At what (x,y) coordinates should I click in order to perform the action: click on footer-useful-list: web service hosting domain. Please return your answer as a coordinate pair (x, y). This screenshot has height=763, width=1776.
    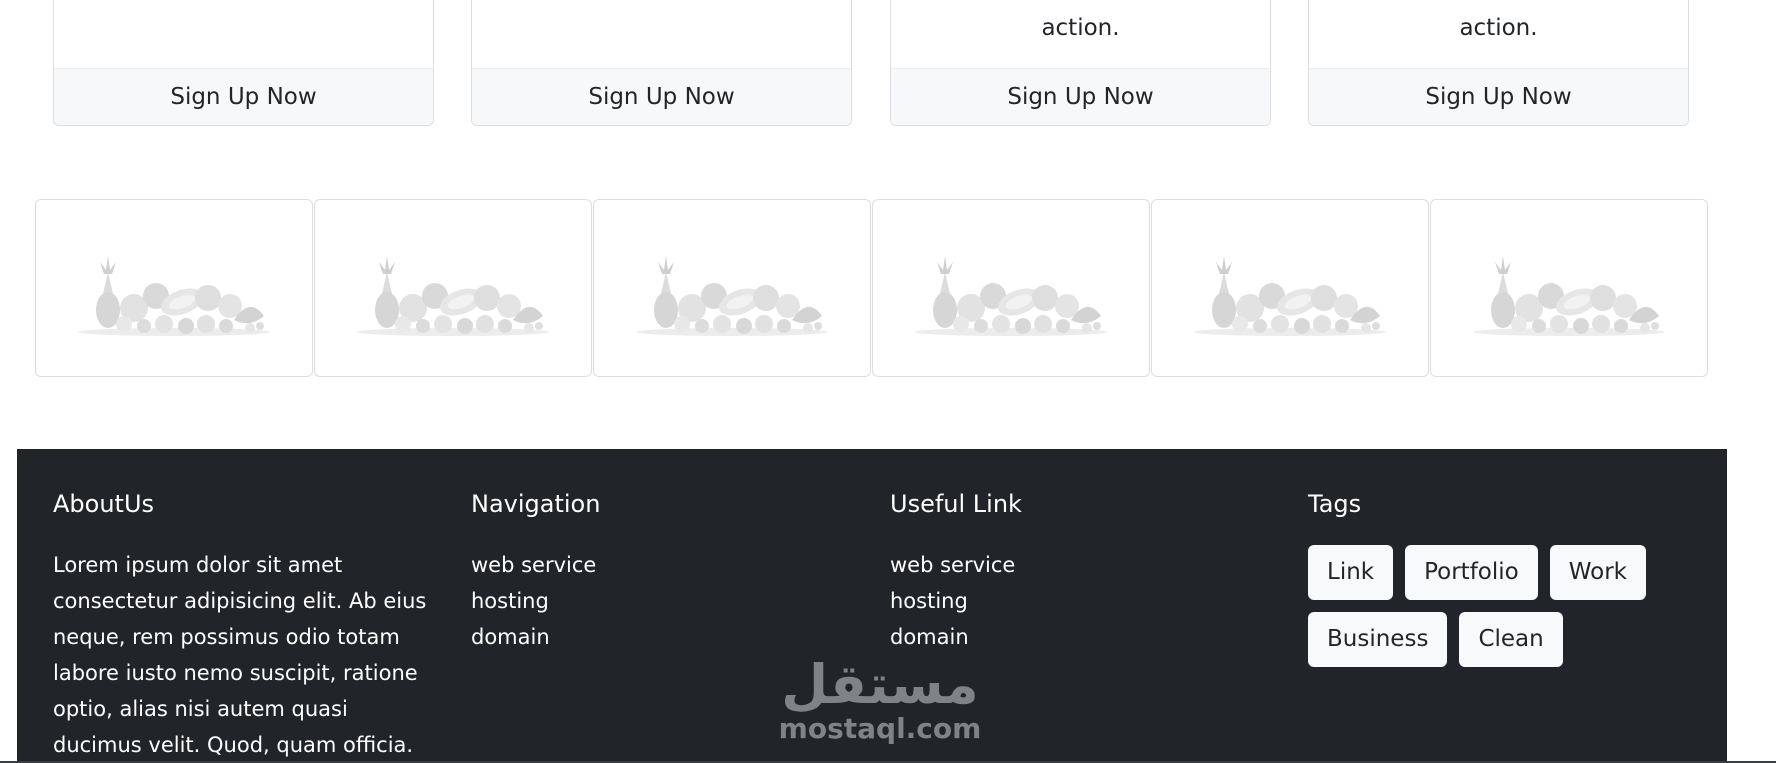
    Looking at the image, I should click on (1080, 601).